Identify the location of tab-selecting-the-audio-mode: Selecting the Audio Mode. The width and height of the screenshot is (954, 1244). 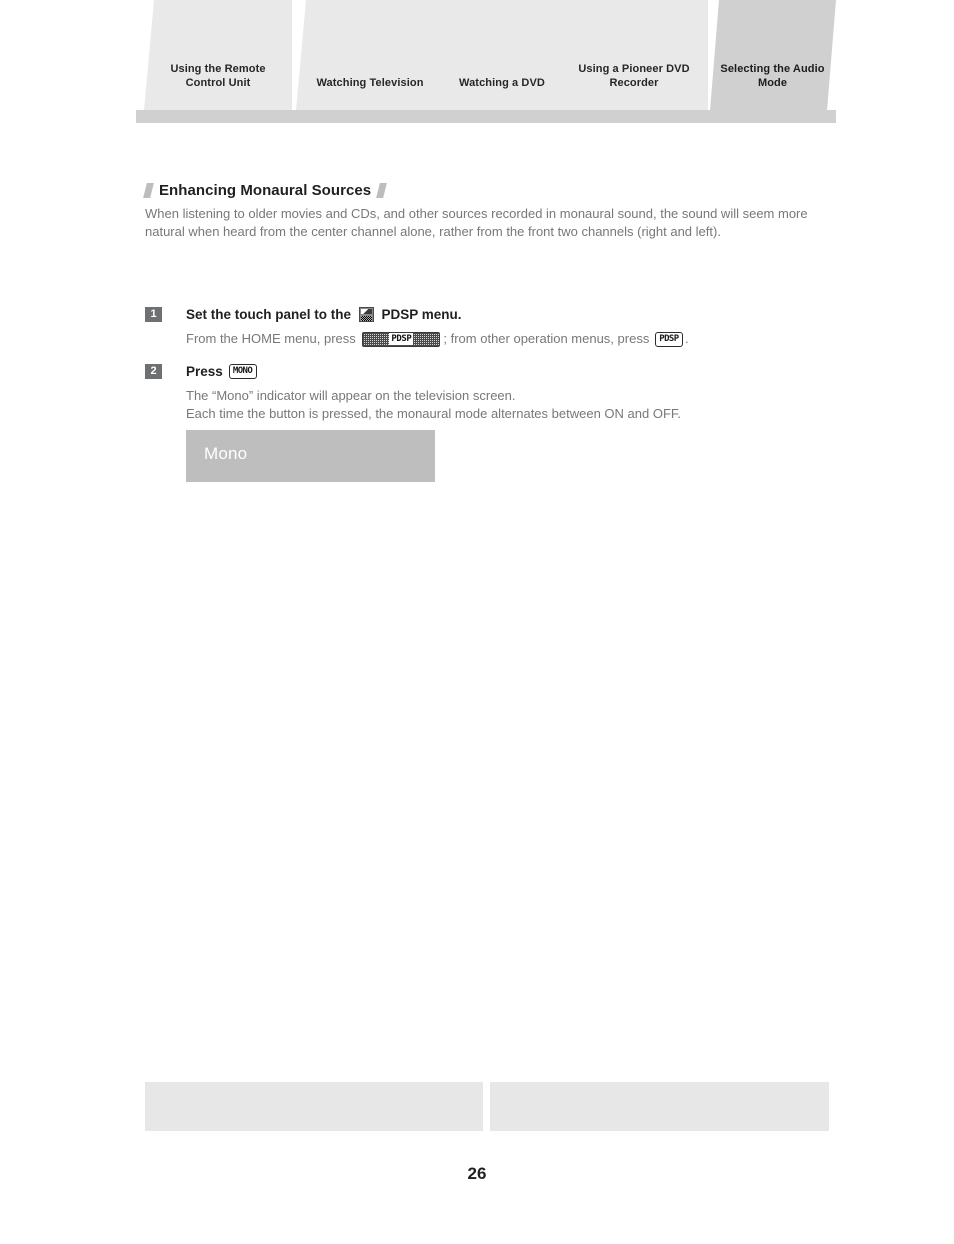
(772, 61).